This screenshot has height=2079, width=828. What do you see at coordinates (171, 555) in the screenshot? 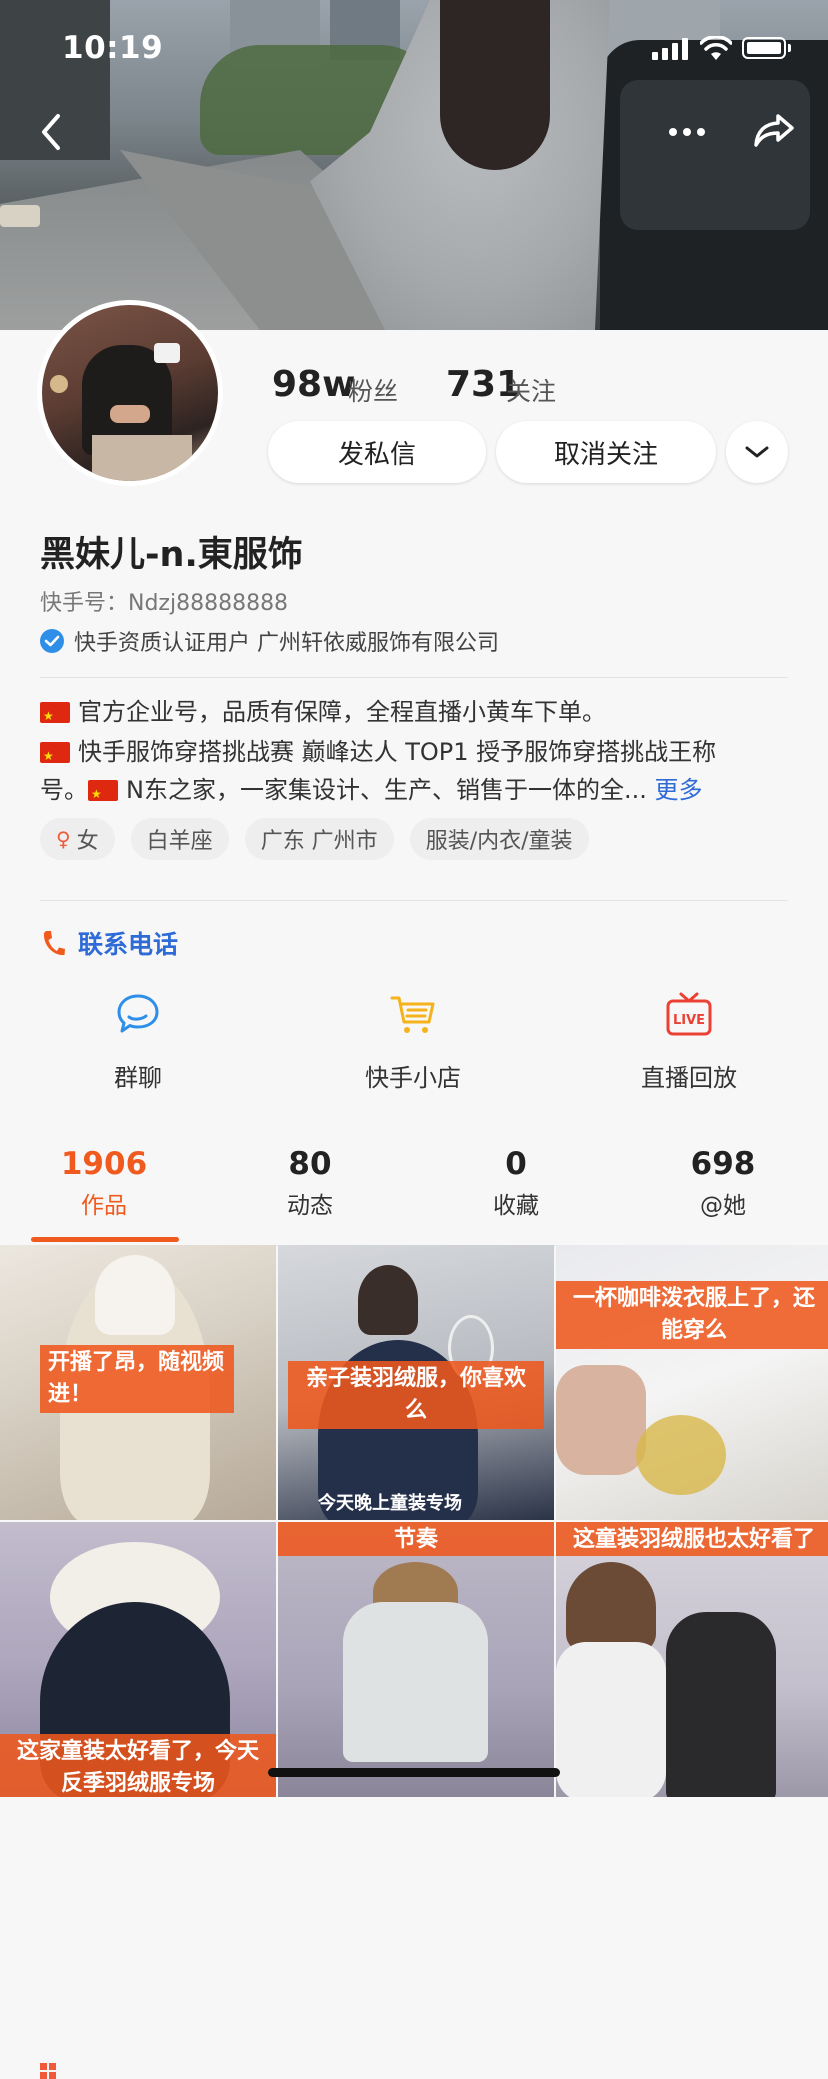
I see `profile-name: 黑妹儿-n.東服饰` at bounding box center [171, 555].